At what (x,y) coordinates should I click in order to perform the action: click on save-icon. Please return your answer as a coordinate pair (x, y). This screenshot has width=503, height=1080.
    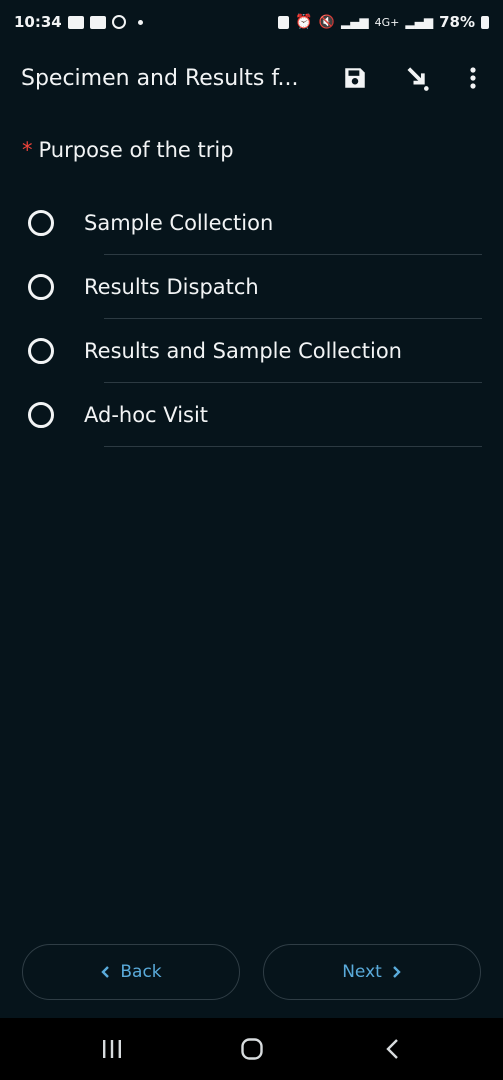
    Looking at the image, I should click on (355, 78).